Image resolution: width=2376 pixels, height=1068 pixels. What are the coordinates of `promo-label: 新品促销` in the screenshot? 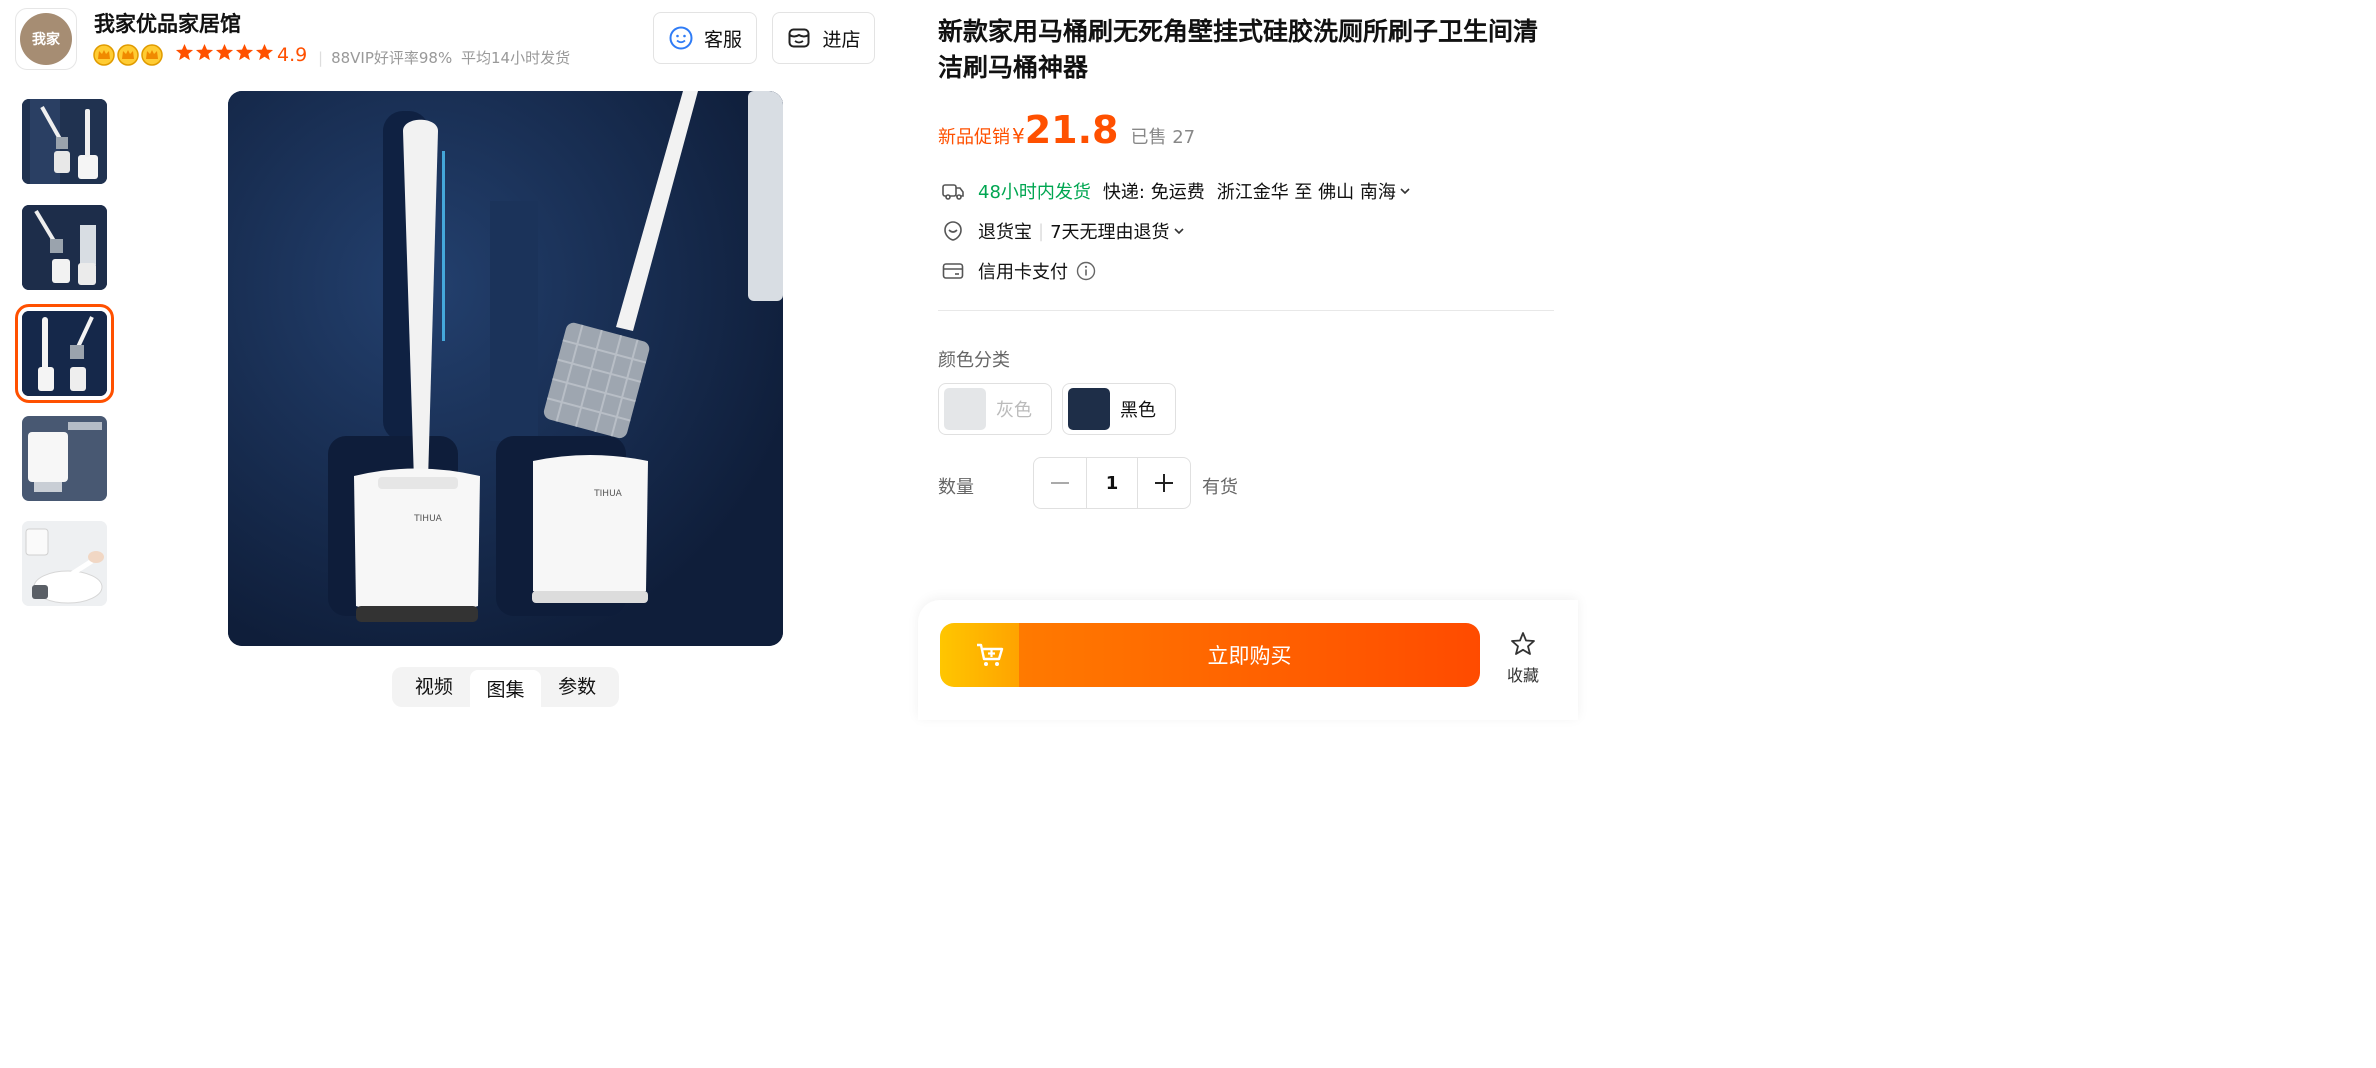 It's located at (974, 137).